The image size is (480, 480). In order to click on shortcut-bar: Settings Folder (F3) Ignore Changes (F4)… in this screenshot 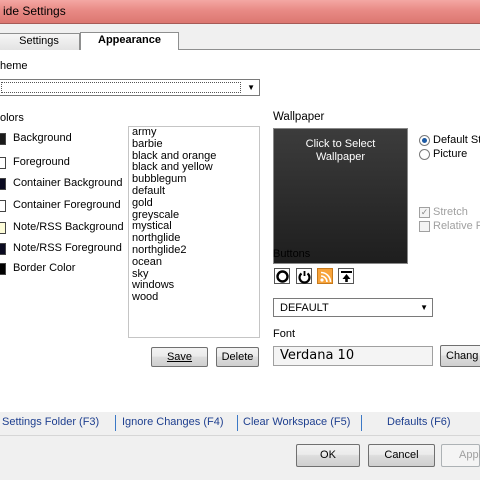, I will do `click(240, 423)`.